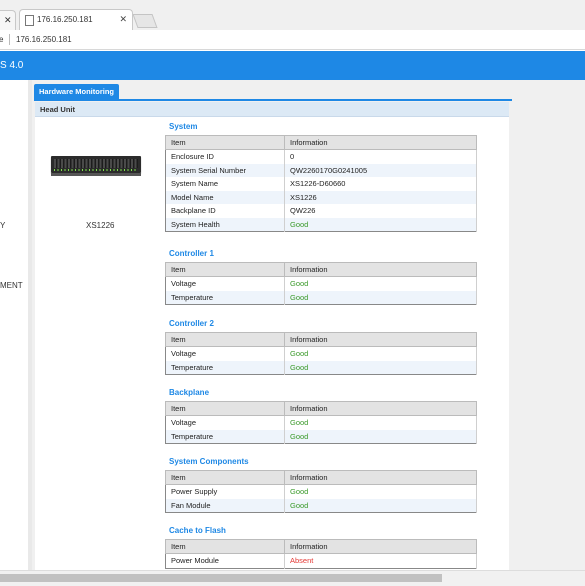  What do you see at coordinates (44, 39) in the screenshot?
I see `url-text: 176.16.250.181` at bounding box center [44, 39].